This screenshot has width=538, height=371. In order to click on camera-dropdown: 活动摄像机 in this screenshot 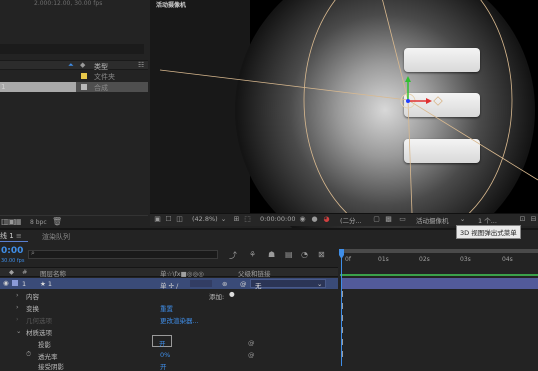, I will do `click(432, 220)`.